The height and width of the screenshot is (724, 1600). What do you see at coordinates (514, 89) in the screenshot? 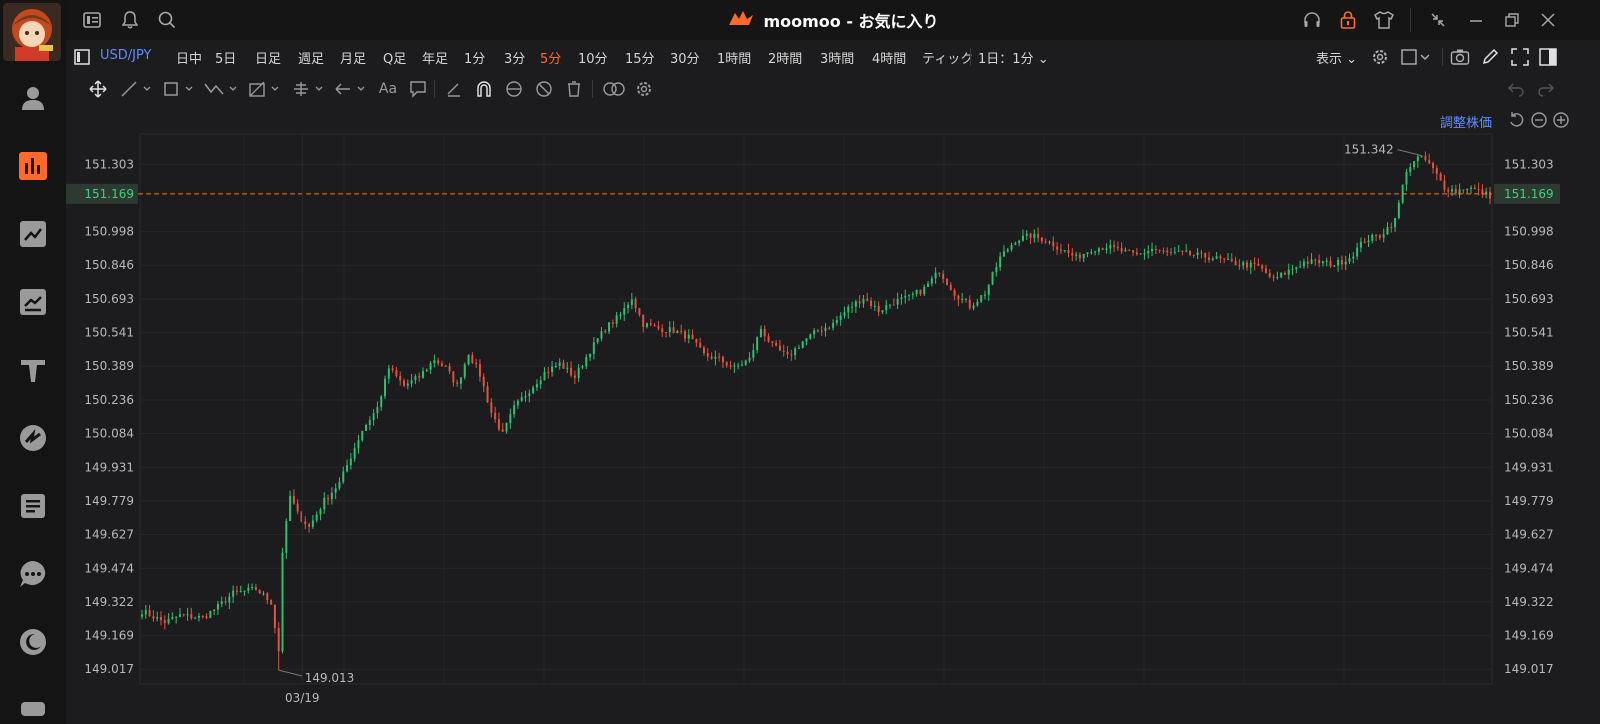
I see `lock-drawing-icon` at bounding box center [514, 89].